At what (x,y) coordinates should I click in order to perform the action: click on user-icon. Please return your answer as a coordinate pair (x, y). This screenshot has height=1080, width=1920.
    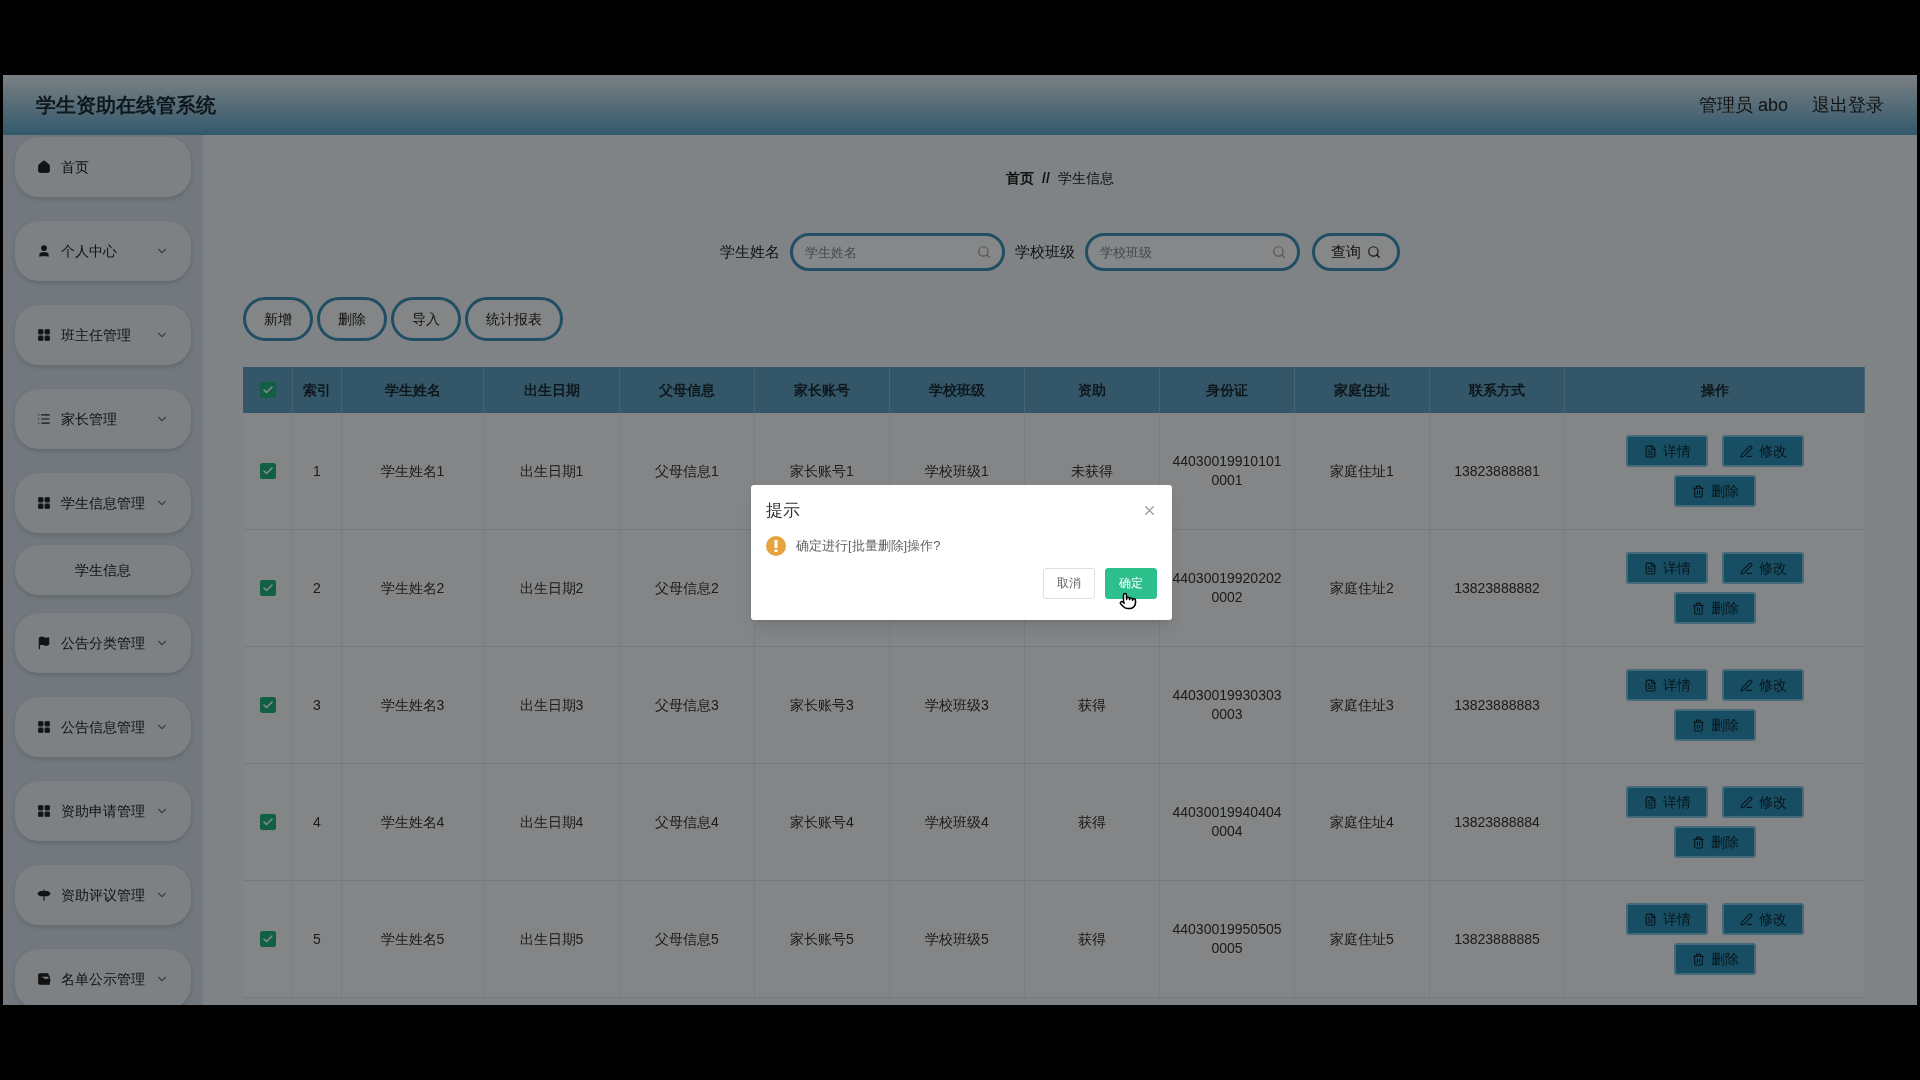
    Looking at the image, I should click on (44, 251).